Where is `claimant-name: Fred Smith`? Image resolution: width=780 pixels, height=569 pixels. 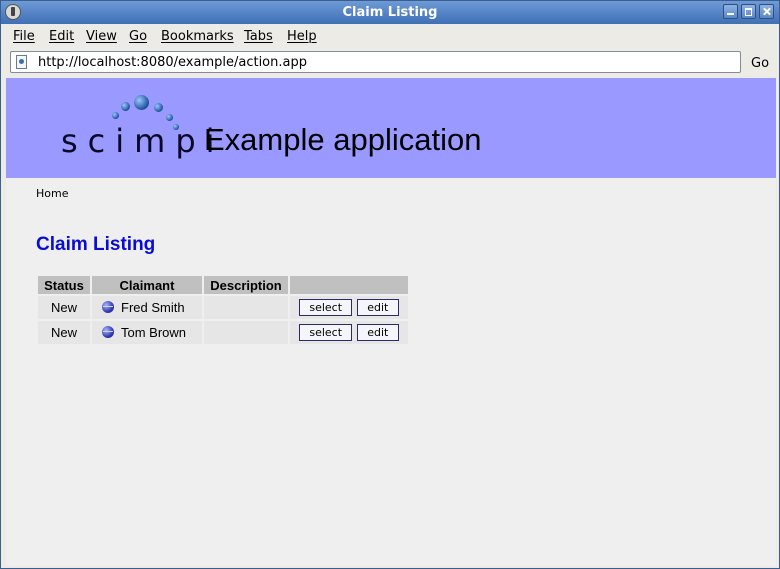 claimant-name: Fred Smith is located at coordinates (153, 307).